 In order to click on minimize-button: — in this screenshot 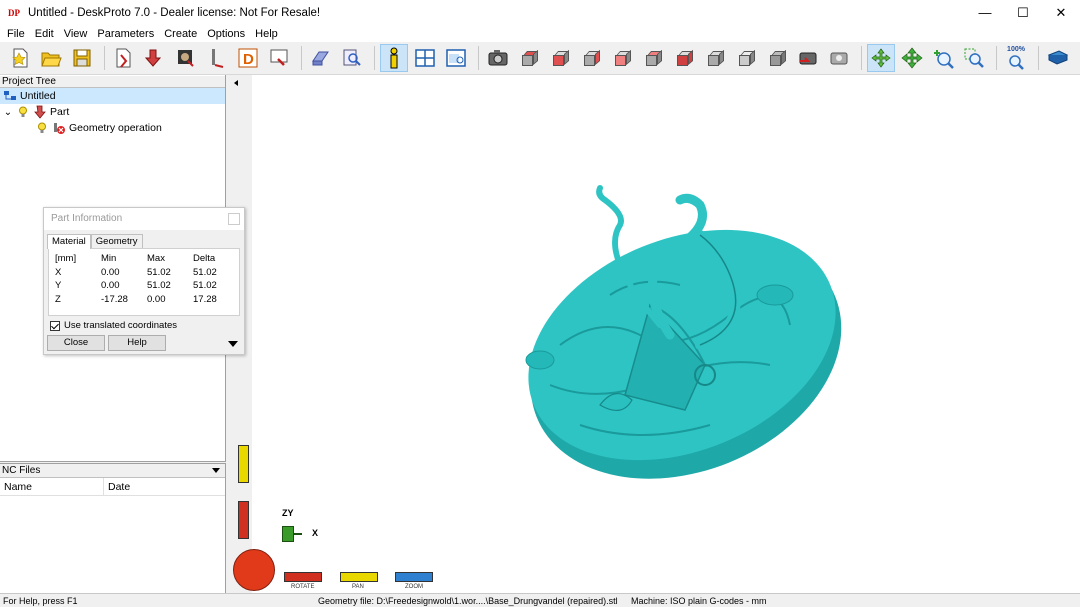, I will do `click(985, 12)`.